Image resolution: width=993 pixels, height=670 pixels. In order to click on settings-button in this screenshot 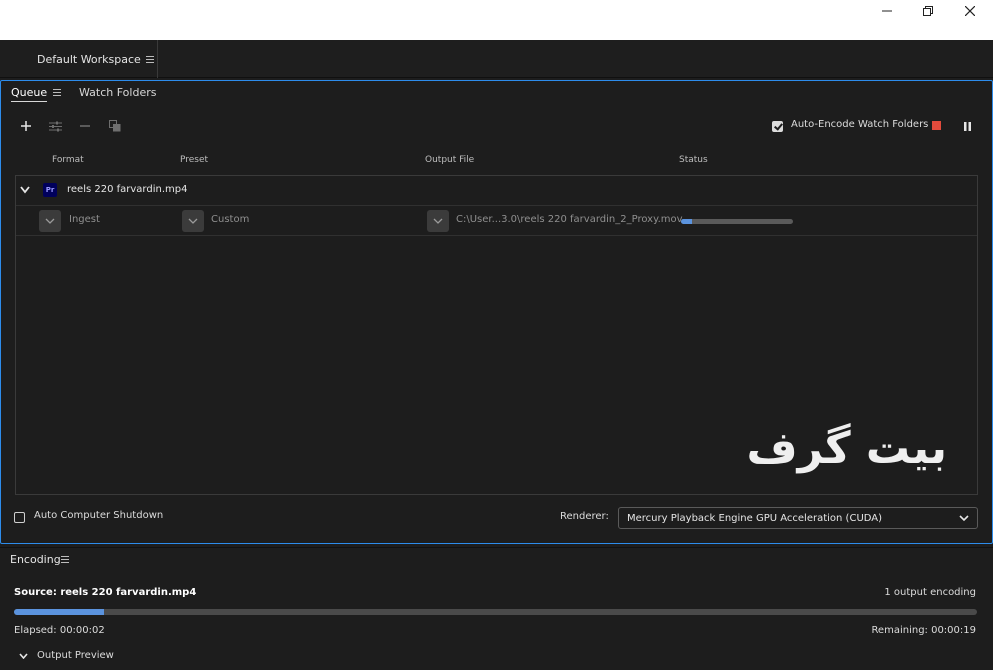, I will do `click(55, 126)`.